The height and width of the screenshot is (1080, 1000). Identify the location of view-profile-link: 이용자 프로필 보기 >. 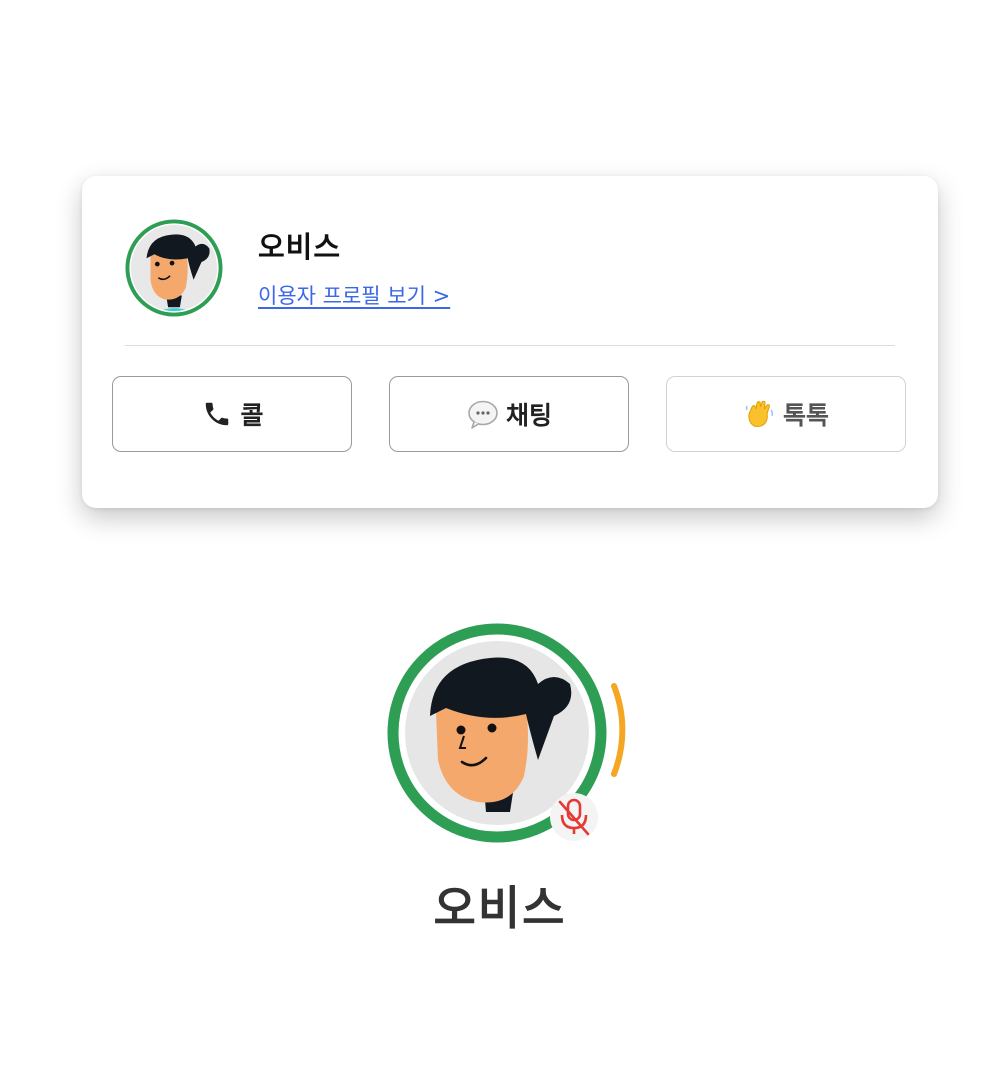
(354, 295).